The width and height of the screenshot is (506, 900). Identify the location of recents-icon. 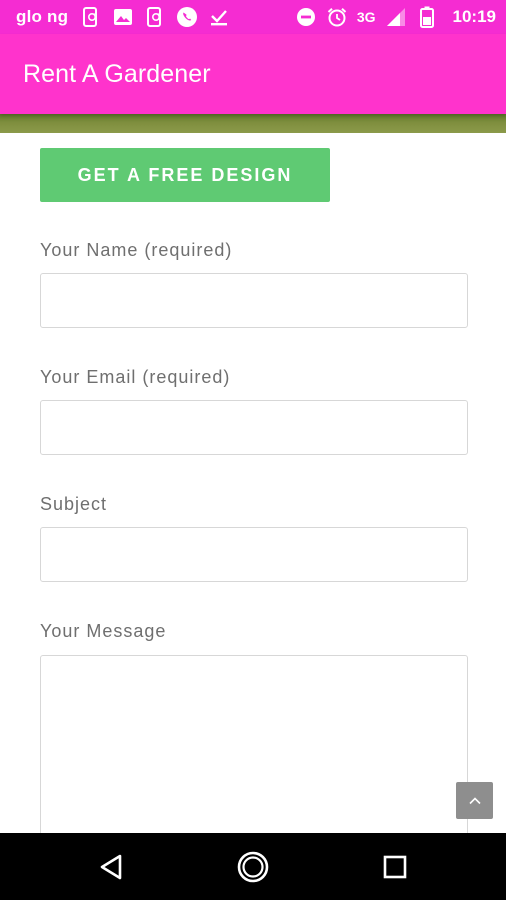
(395, 867).